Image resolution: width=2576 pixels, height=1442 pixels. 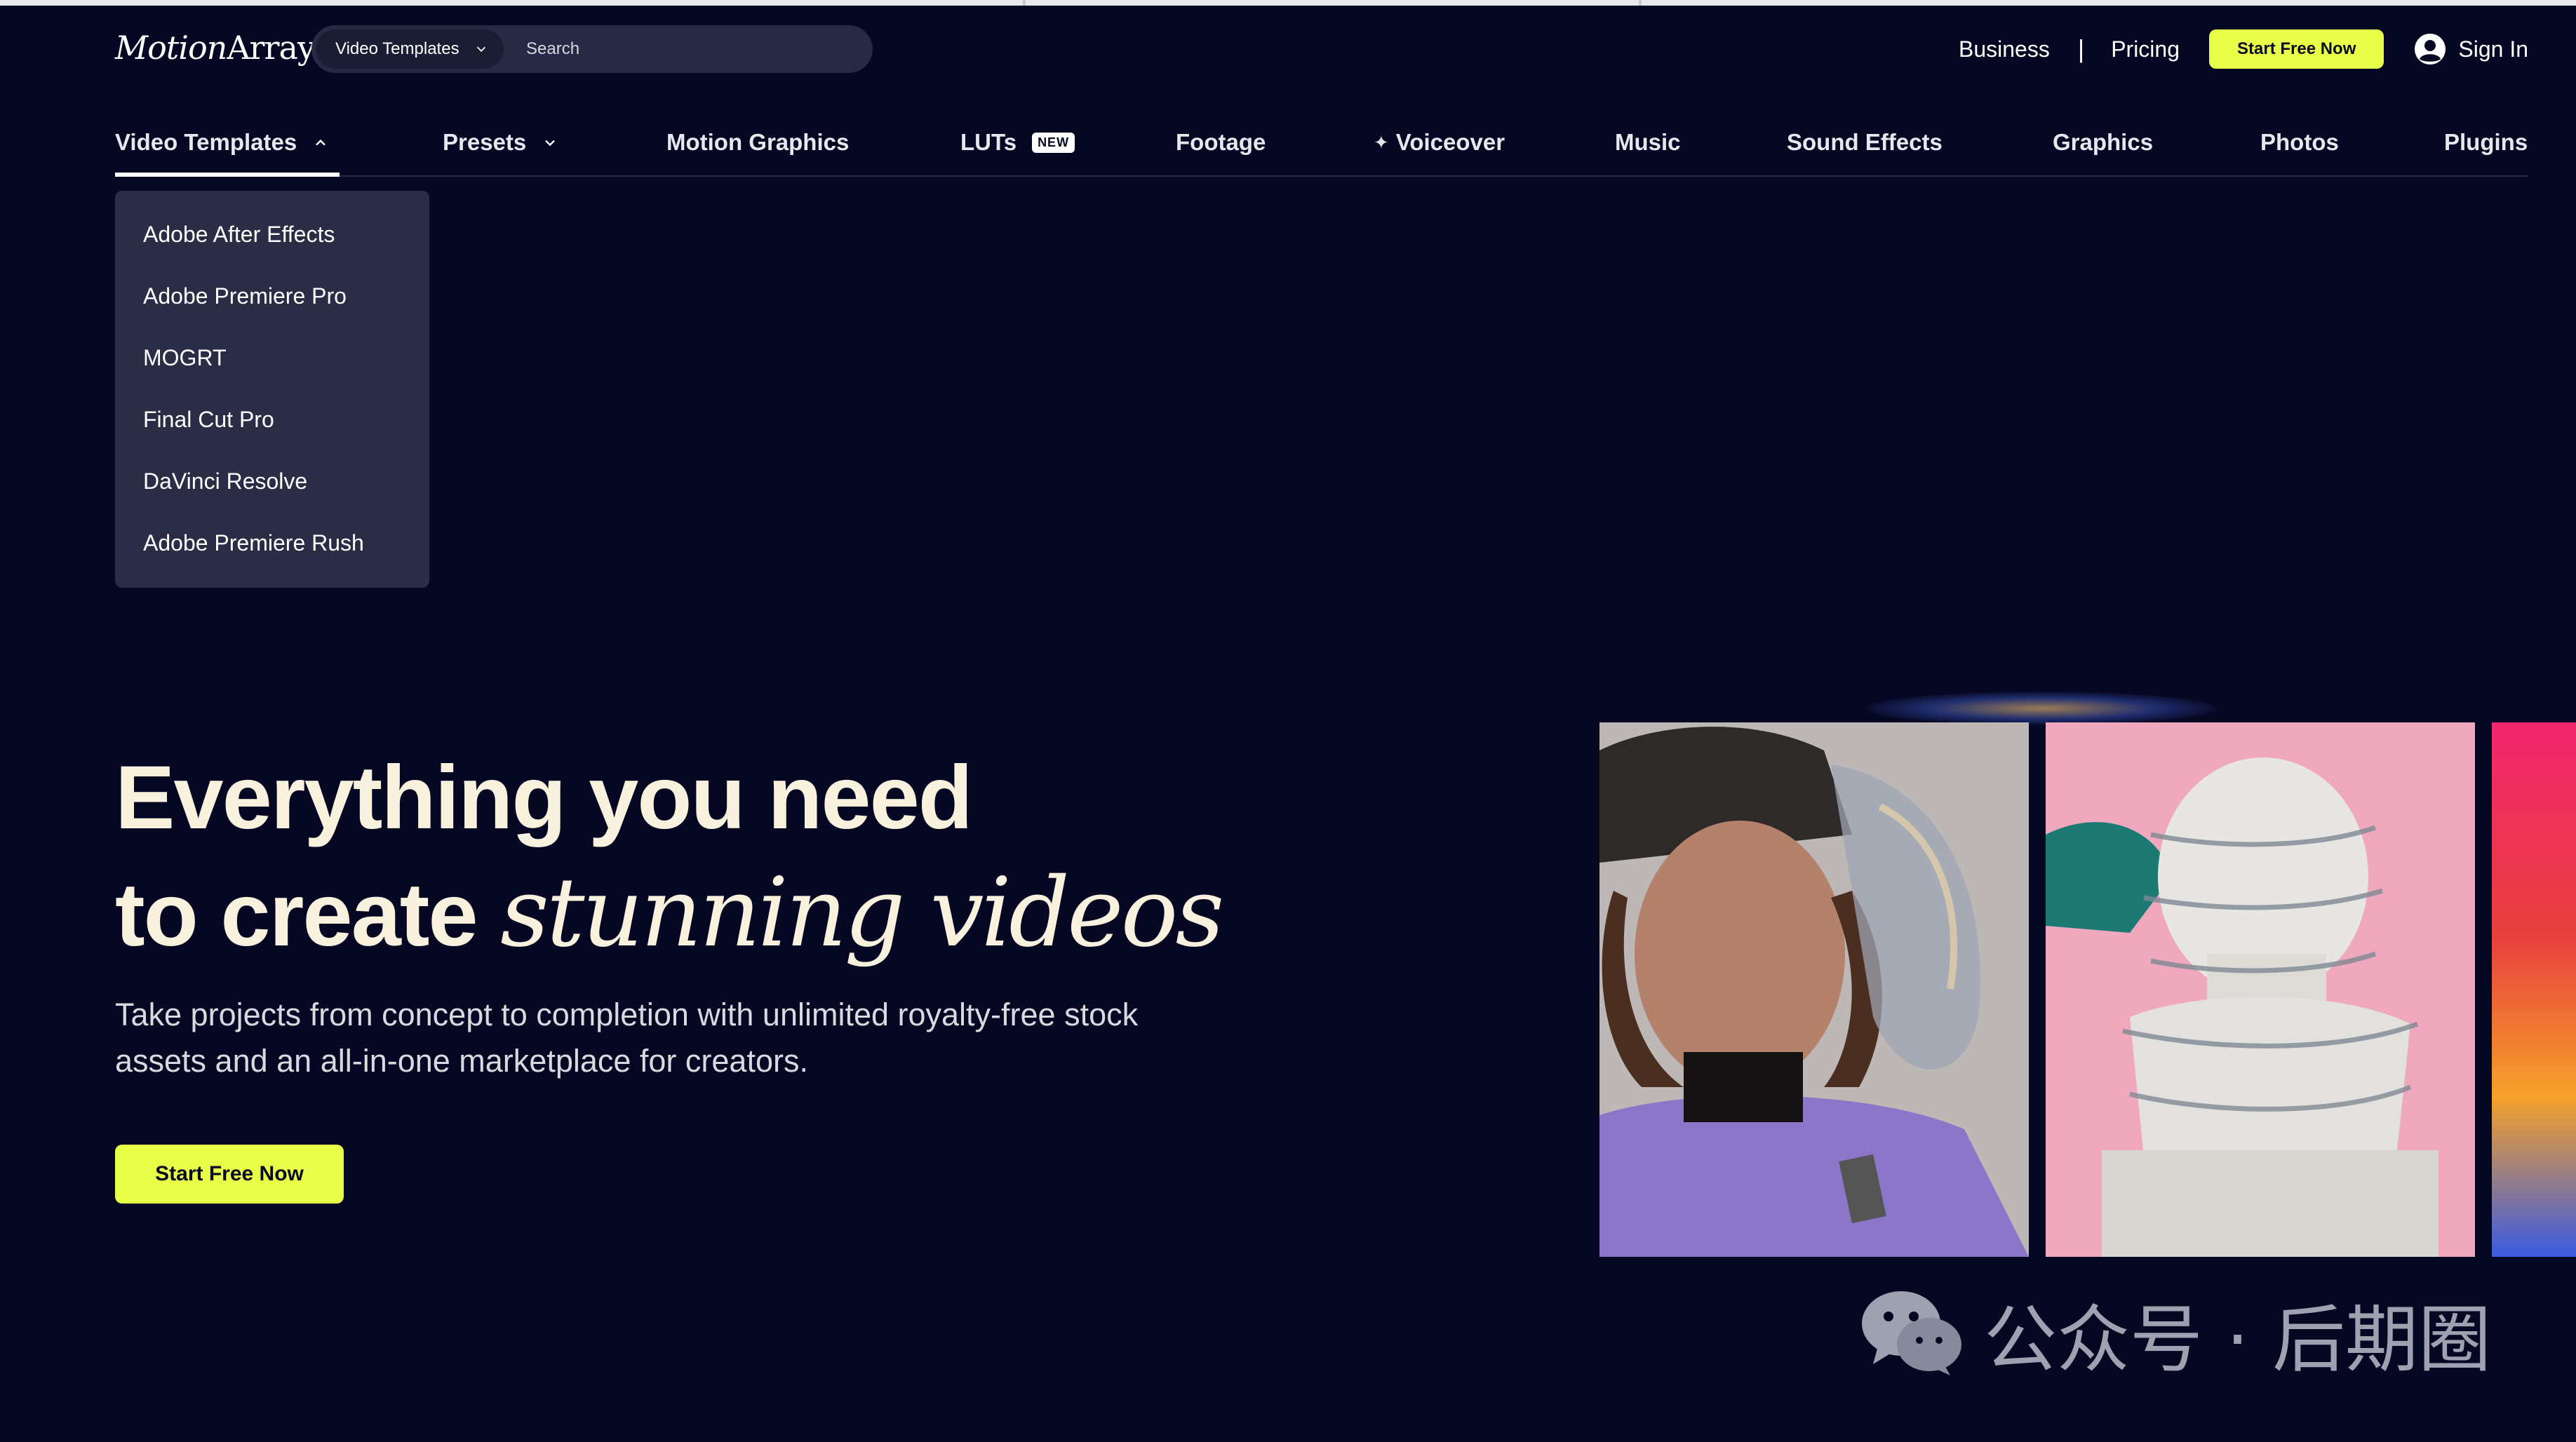 I want to click on nav-item-label: Motion Graphics, so click(x=758, y=142).